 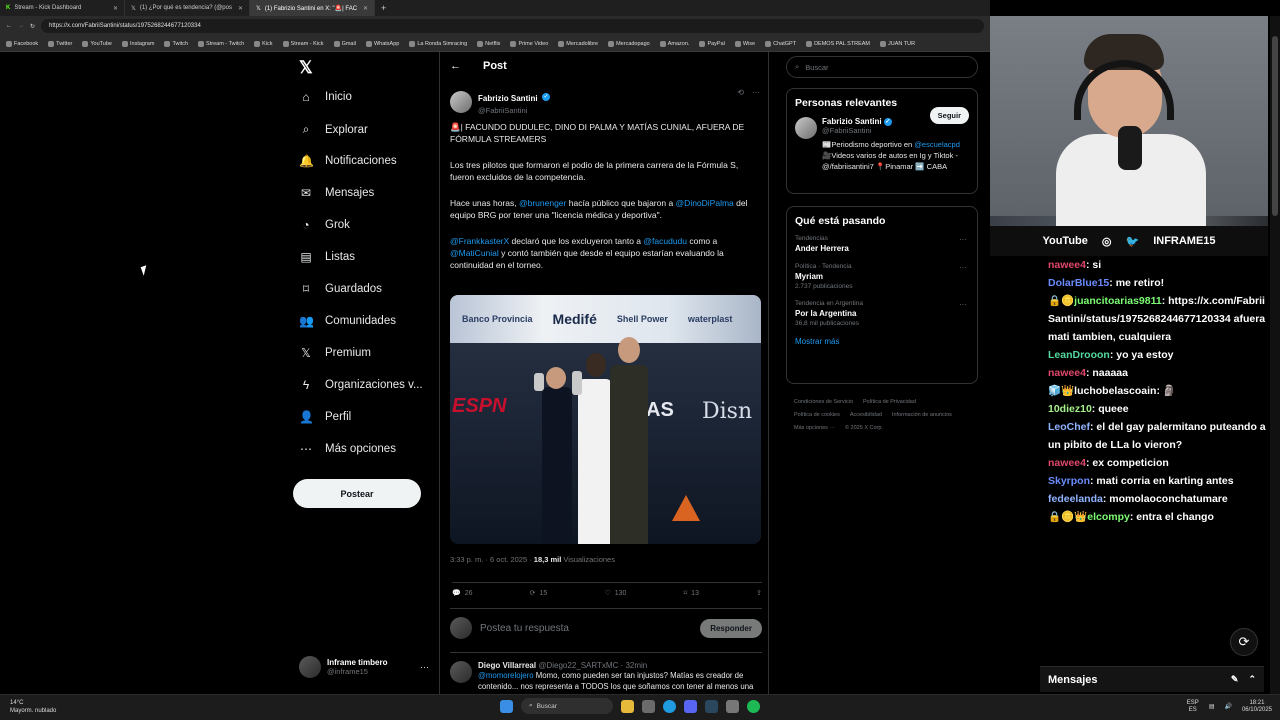 What do you see at coordinates (922, 415) in the screenshot?
I see `footer-link: Información de anuncios` at bounding box center [922, 415].